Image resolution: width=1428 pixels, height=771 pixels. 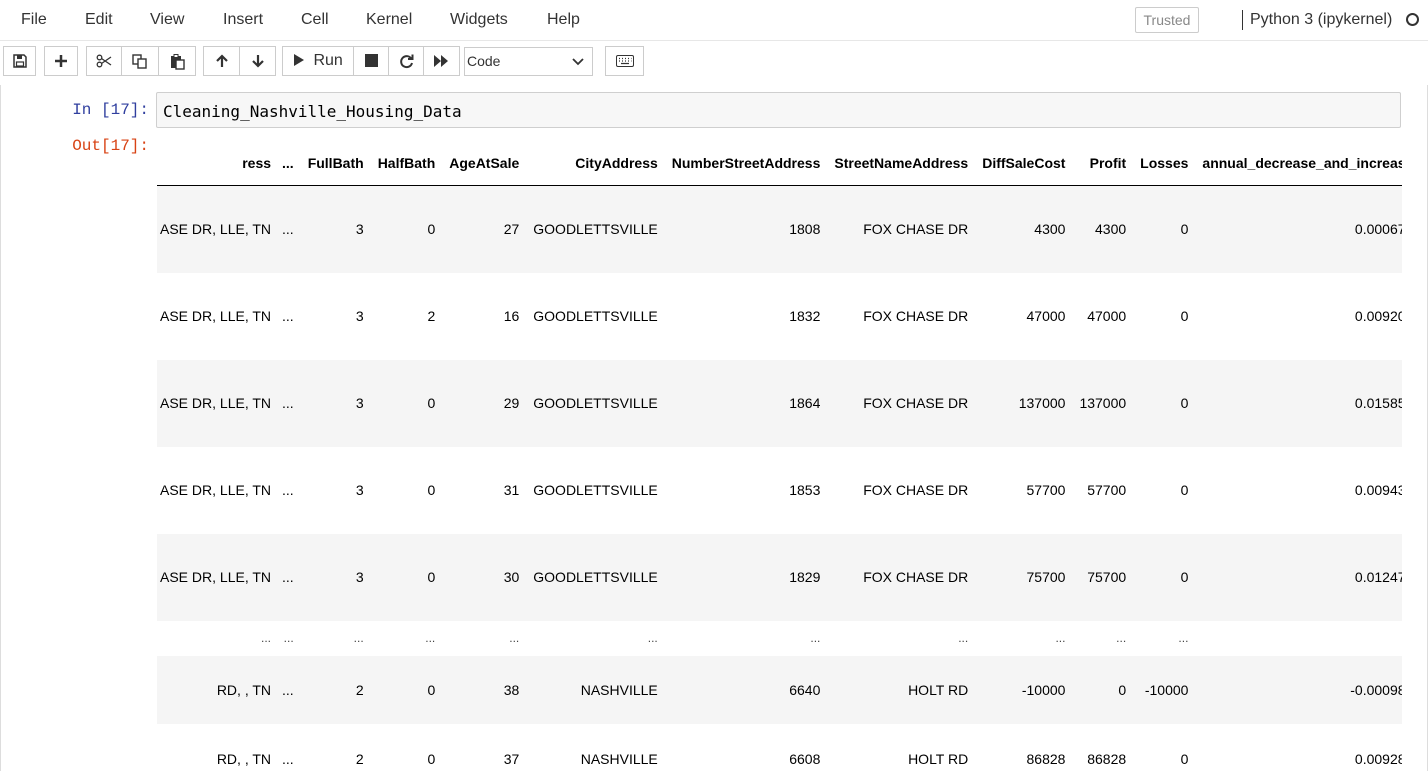 I want to click on interrupt-button, so click(x=371, y=61).